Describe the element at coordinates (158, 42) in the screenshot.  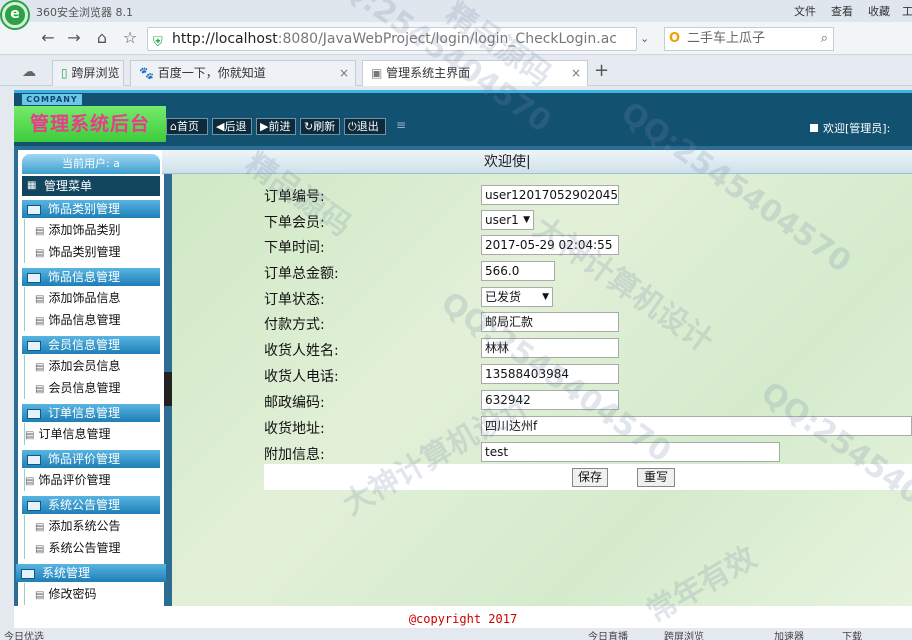
I see `shield-icon: ⛨` at that location.